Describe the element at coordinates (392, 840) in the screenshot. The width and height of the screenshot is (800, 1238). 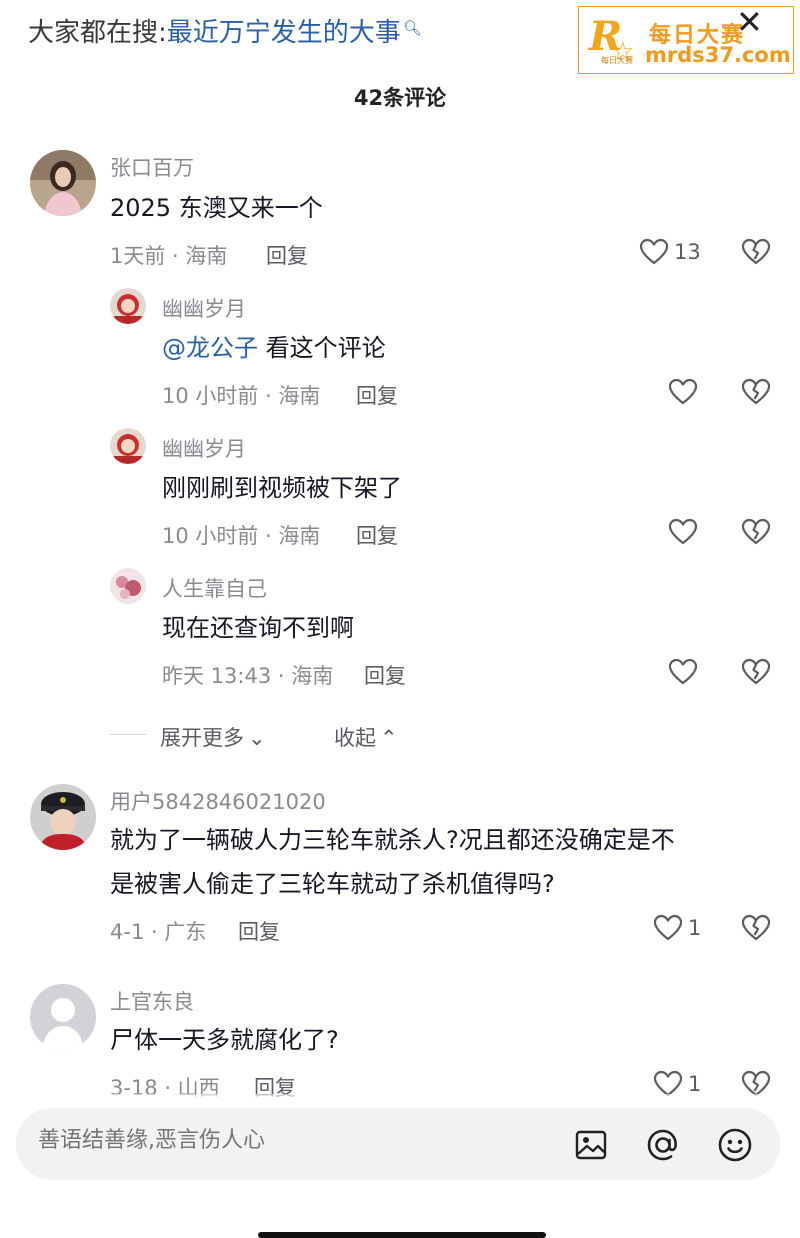
I see `comment-text-line1: 就为了一辆破人力三轮车就杀人?况且都还没确定是不` at that location.